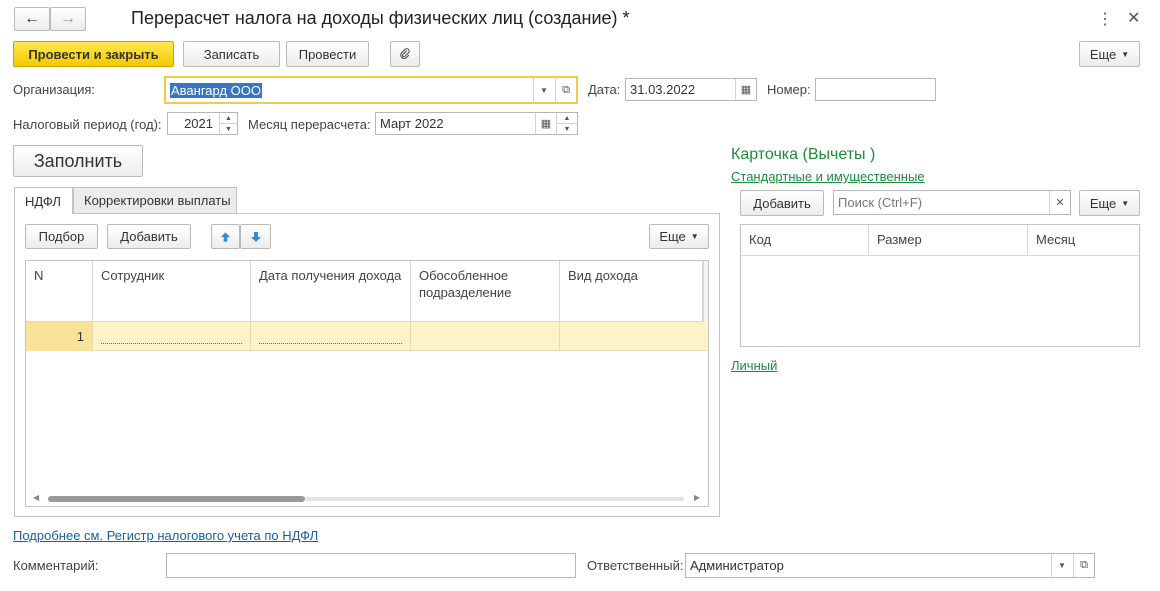  I want to click on grid-header: Код Размер Месяц, so click(940, 240).